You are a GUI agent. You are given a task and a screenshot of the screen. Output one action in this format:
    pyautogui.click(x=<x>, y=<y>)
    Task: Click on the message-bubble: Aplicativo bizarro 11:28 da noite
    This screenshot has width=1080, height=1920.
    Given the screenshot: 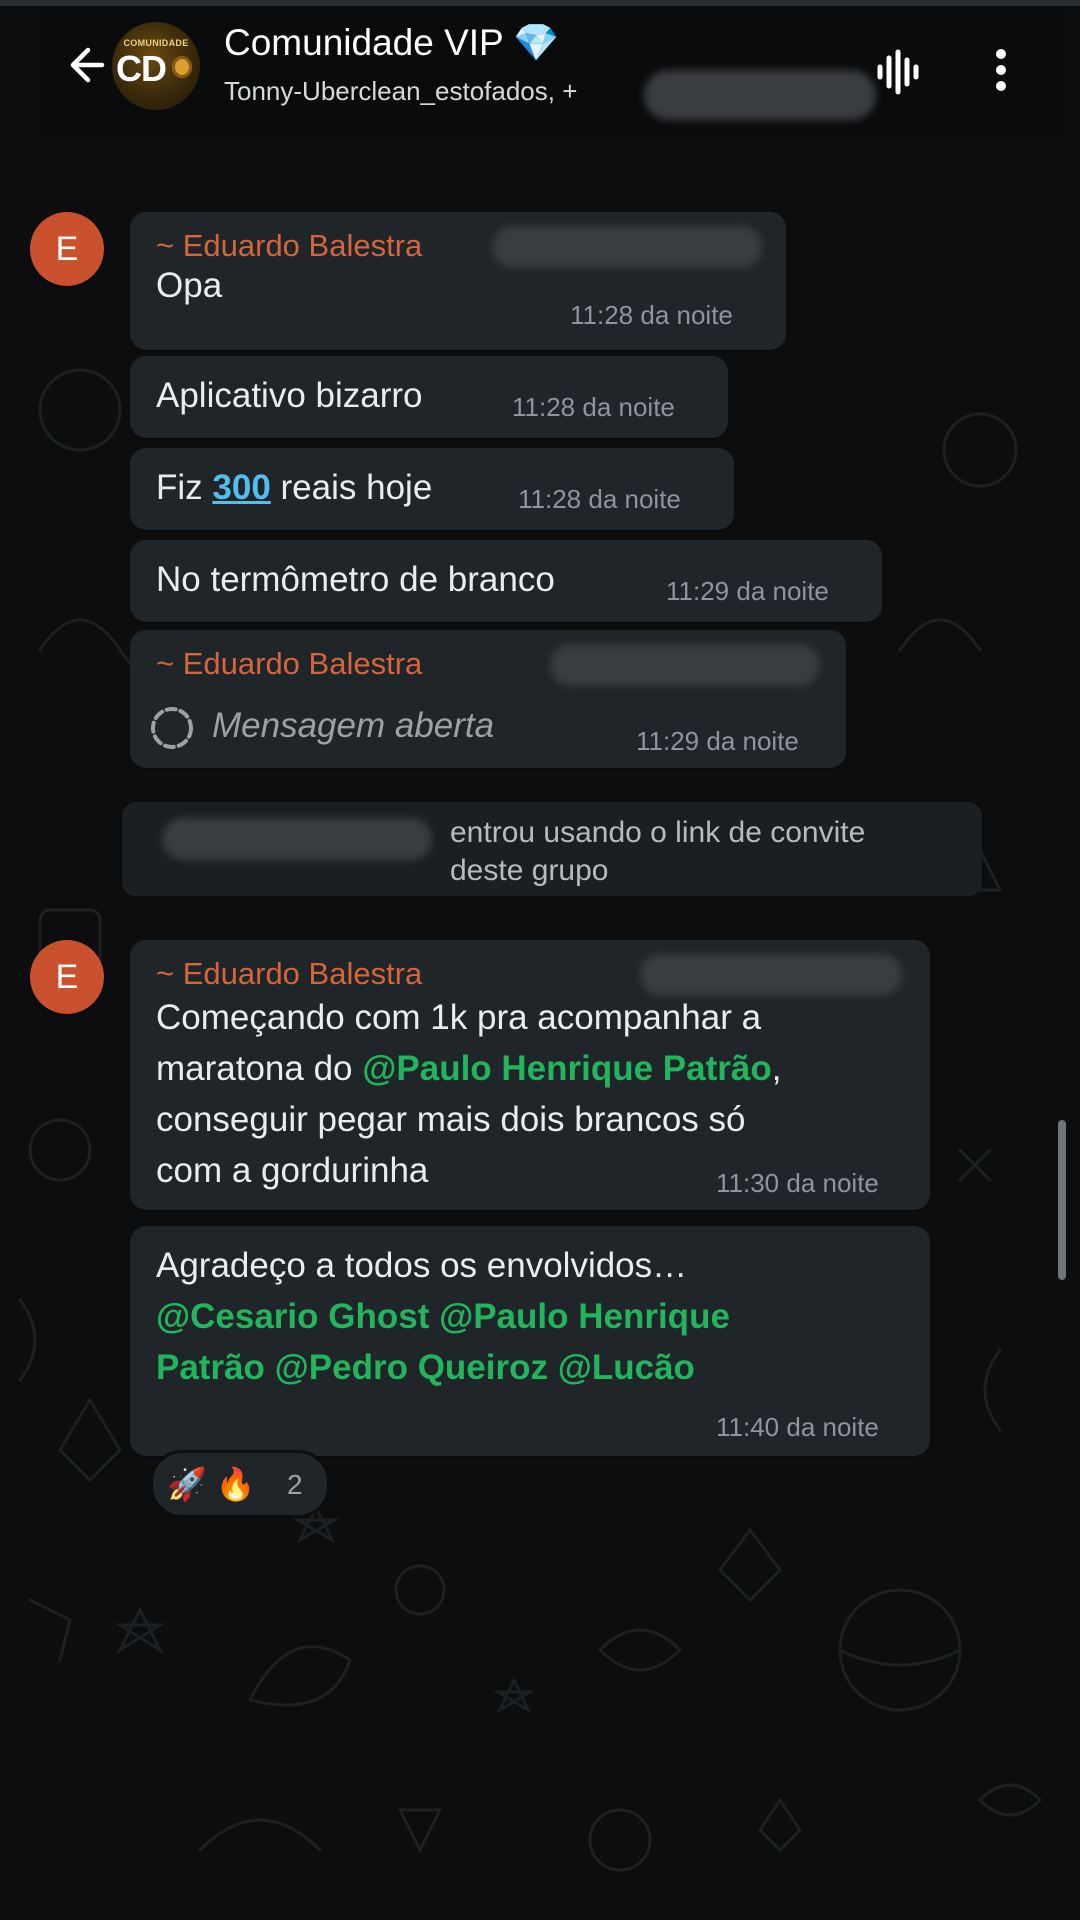 What is the action you would take?
    pyautogui.click(x=429, y=397)
    